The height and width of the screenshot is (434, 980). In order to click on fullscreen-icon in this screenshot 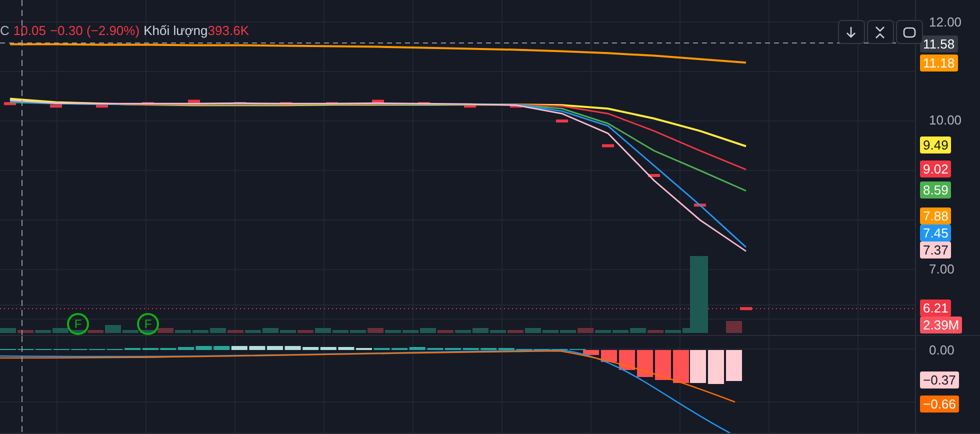, I will do `click(909, 32)`.